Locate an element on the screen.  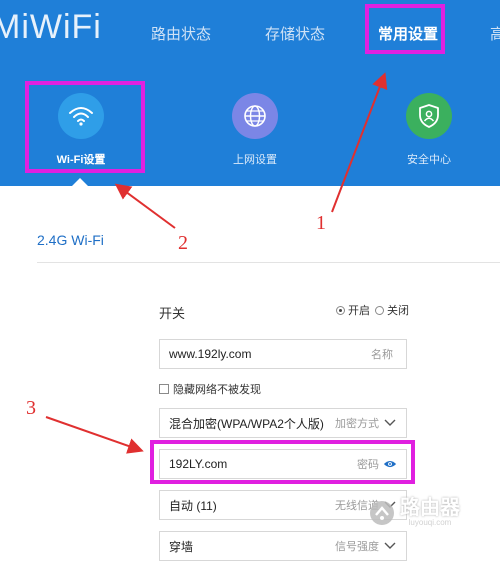
nav-storage-status: 存储状态 is located at coordinates (295, 33).